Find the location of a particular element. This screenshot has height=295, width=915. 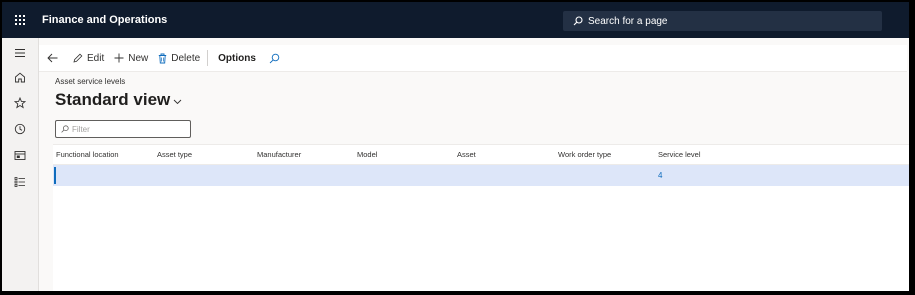

selected-row-indicator is located at coordinates (55, 175).